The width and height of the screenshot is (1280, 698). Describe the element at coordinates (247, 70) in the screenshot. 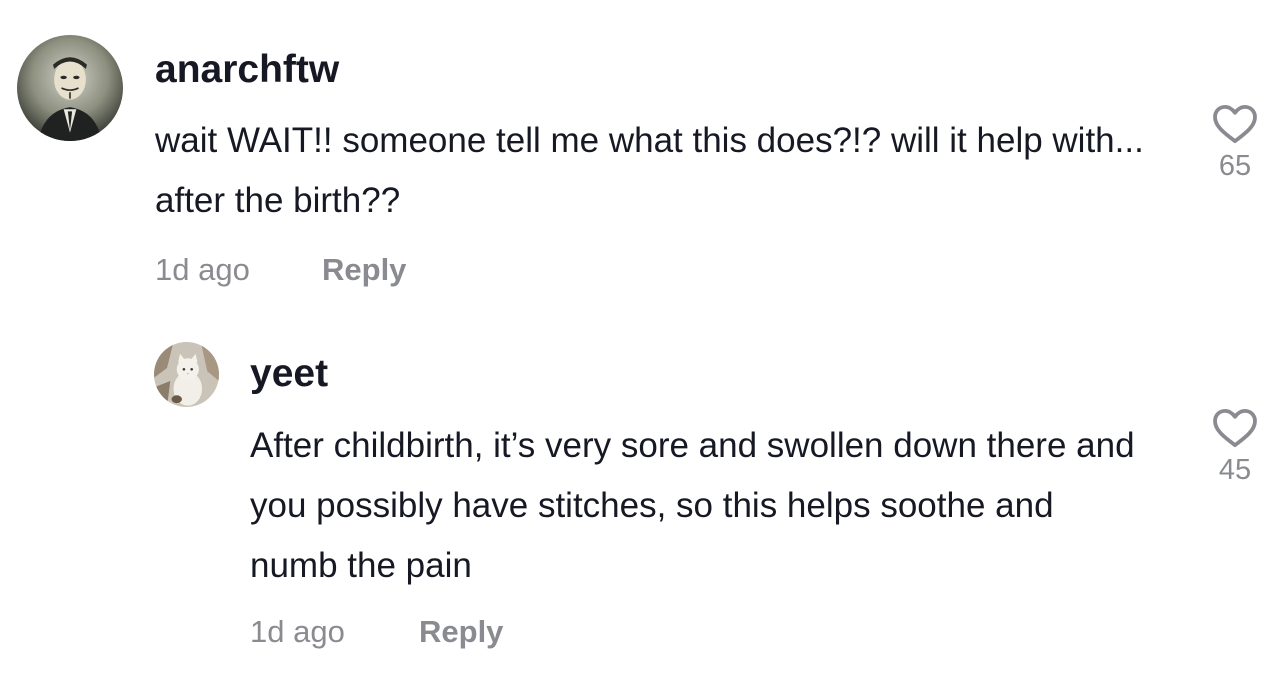

I see `comment-username: anarchftw` at that location.